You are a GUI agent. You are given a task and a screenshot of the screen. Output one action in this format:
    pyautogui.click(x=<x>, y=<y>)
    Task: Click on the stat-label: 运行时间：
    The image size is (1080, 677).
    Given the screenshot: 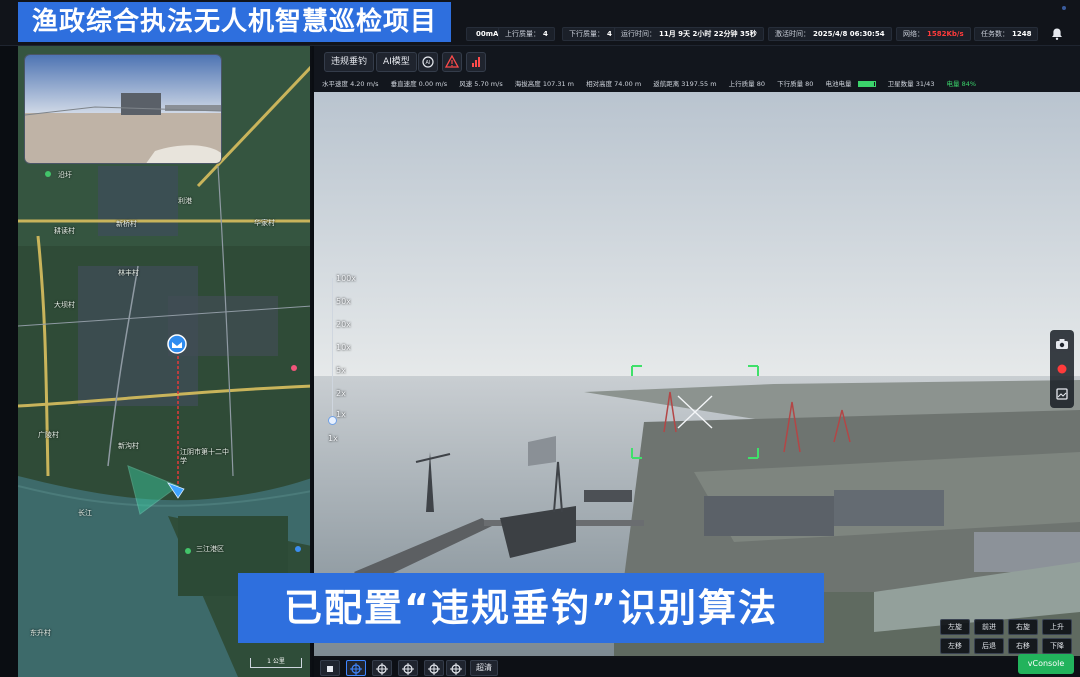 What is the action you would take?
    pyautogui.click(x=638, y=34)
    